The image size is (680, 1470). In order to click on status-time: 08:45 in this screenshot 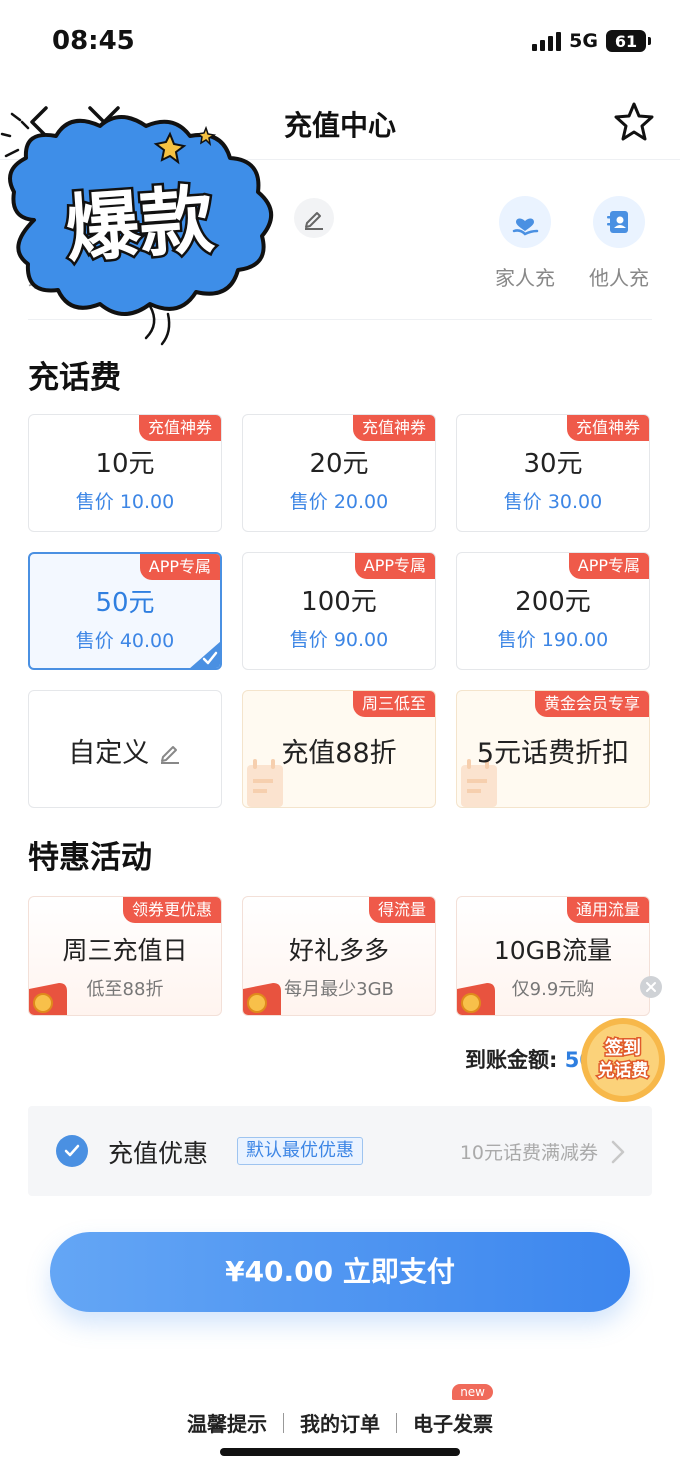, I will do `click(93, 41)`.